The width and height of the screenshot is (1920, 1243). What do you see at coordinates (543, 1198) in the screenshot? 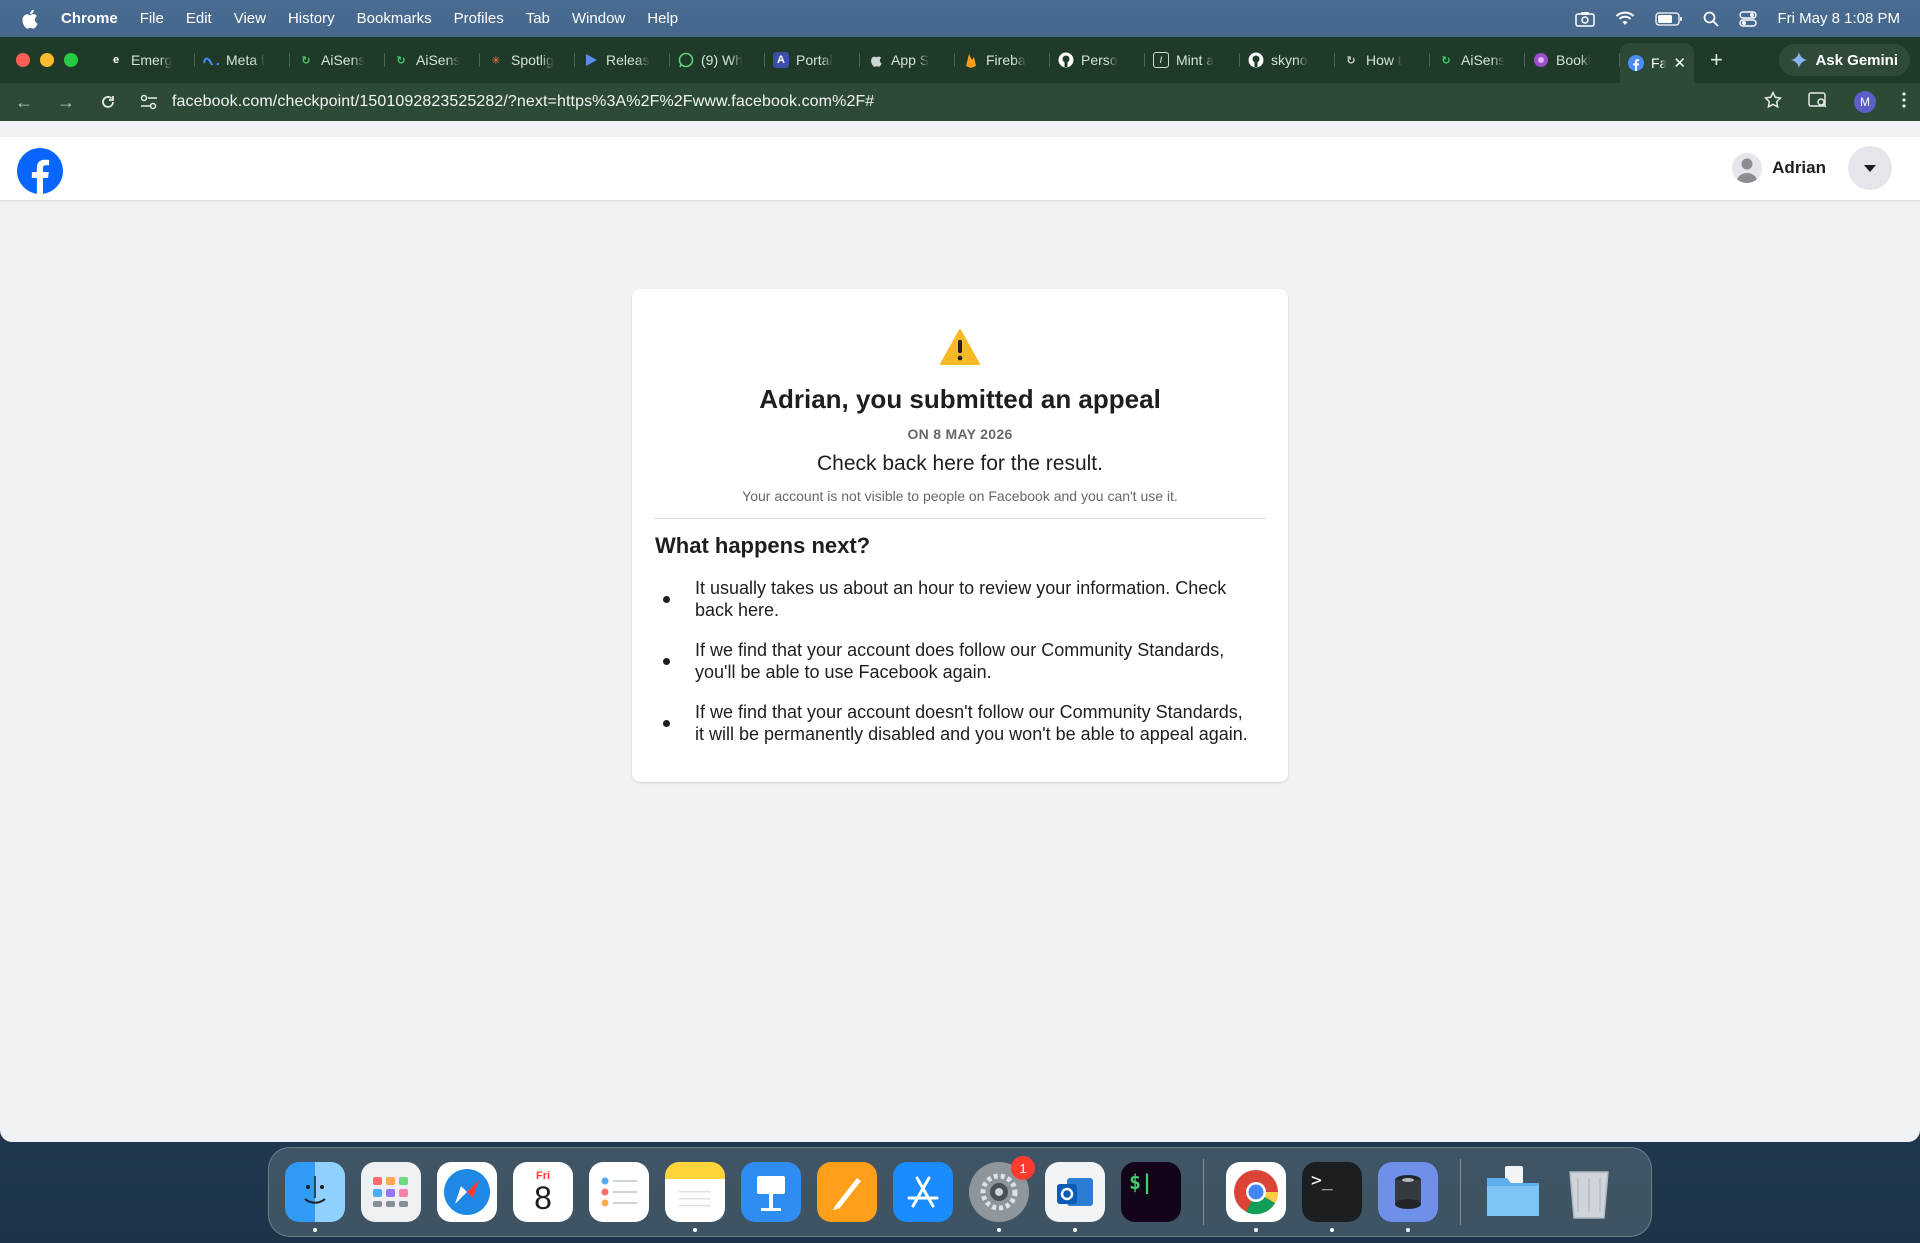
I see `calendar-date: 8` at bounding box center [543, 1198].